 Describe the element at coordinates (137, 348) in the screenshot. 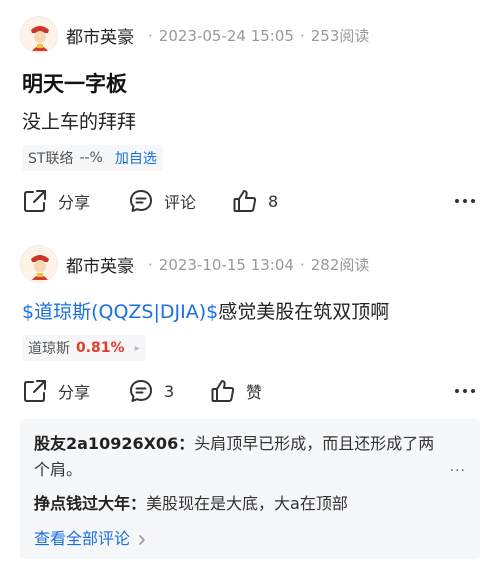

I see `chevron-right-icon: ▸` at that location.